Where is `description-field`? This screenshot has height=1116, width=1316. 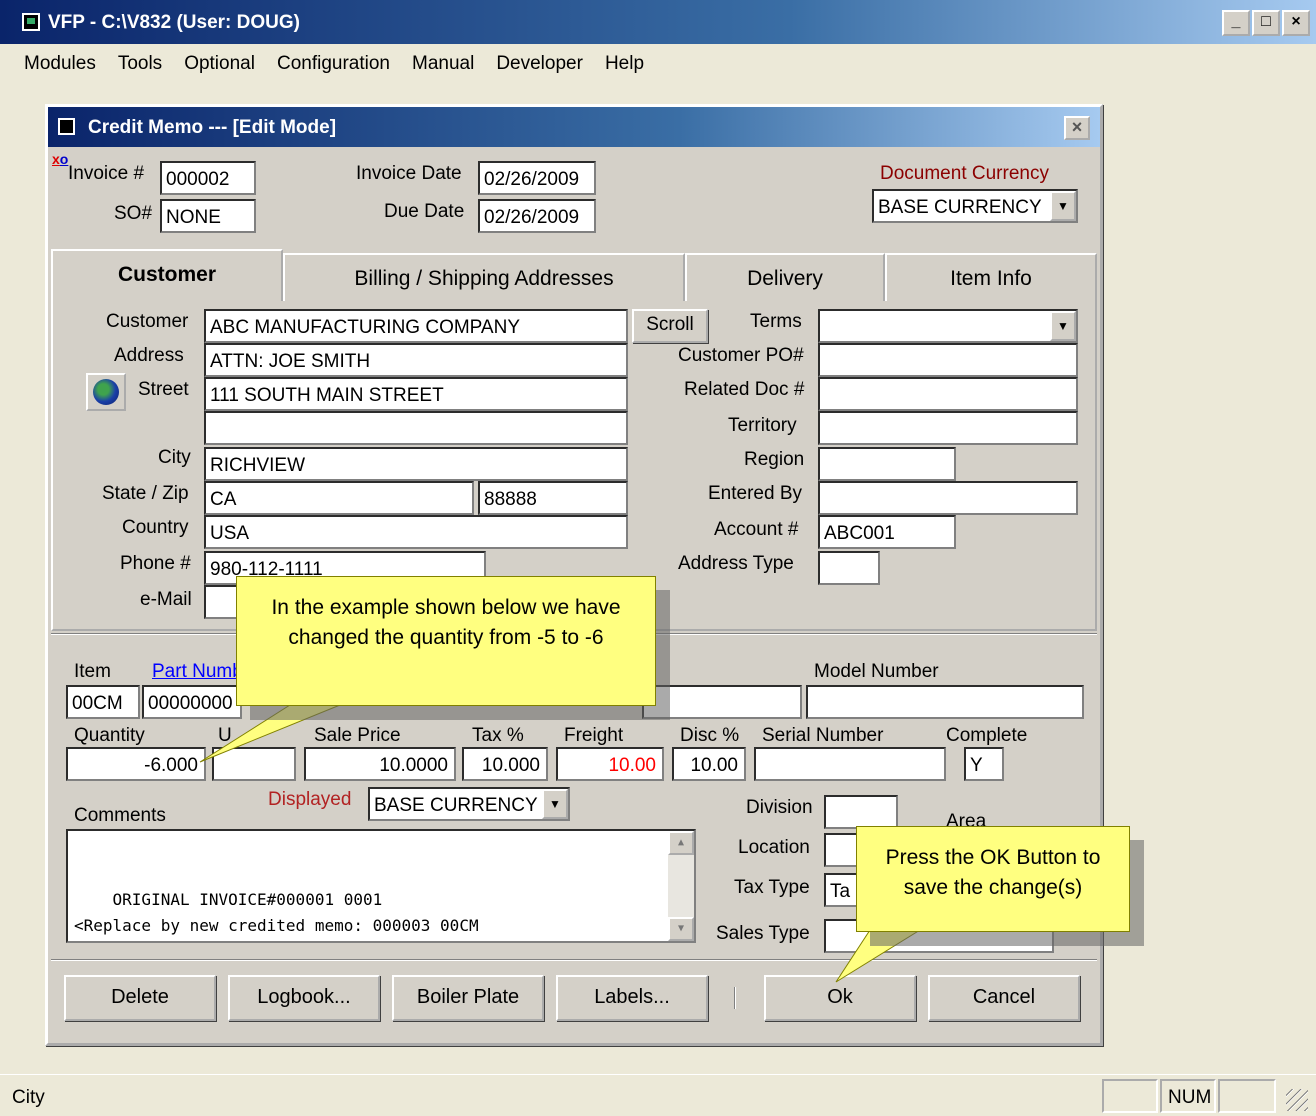
description-field is located at coordinates (722, 702).